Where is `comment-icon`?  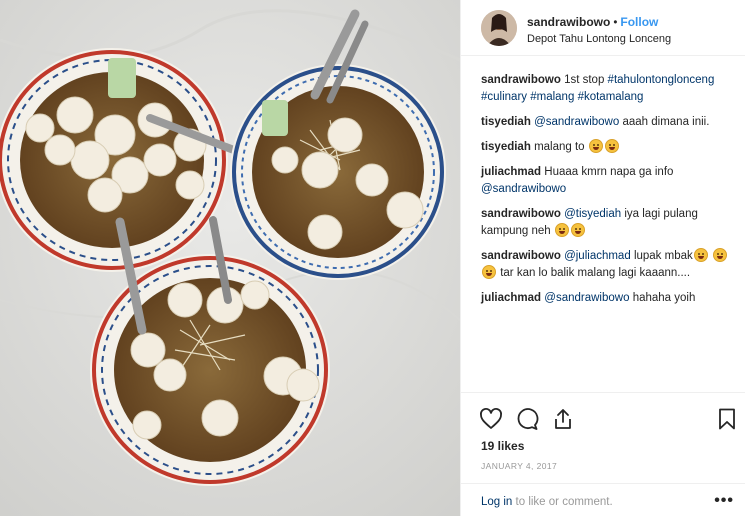 comment-icon is located at coordinates (527, 419).